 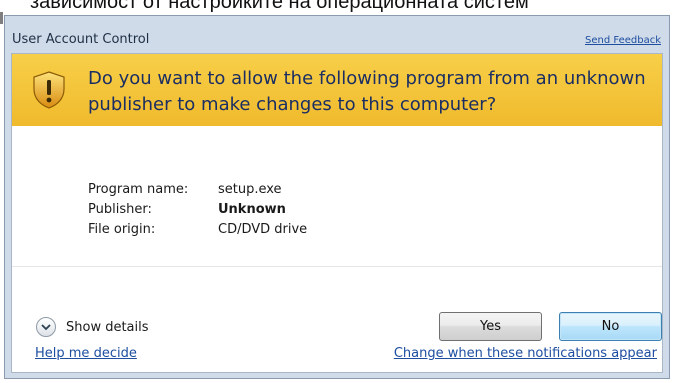 I want to click on page-corner-mark, so click(x=1, y=18).